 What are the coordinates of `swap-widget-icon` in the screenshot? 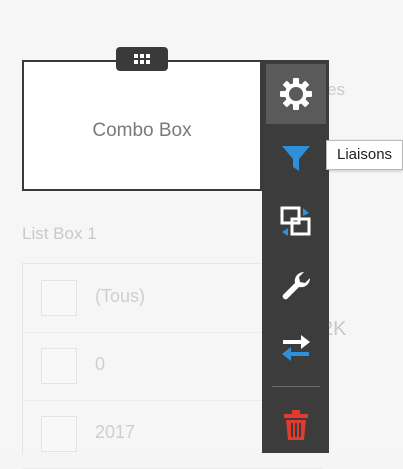 It's located at (295, 221).